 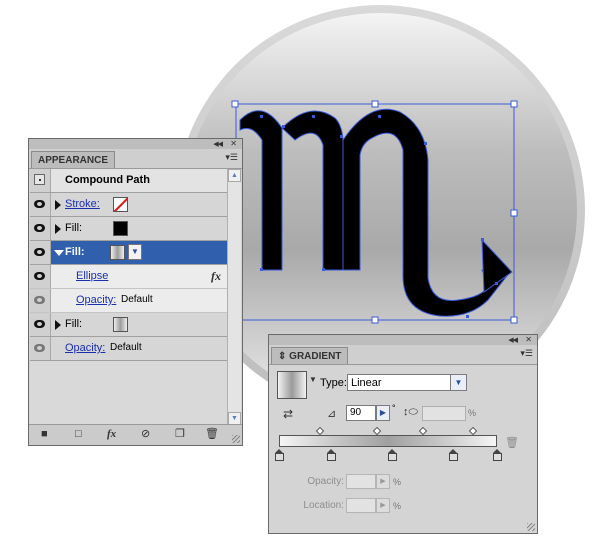 What do you see at coordinates (444, 413) in the screenshot?
I see `aspect-ratio-input` at bounding box center [444, 413].